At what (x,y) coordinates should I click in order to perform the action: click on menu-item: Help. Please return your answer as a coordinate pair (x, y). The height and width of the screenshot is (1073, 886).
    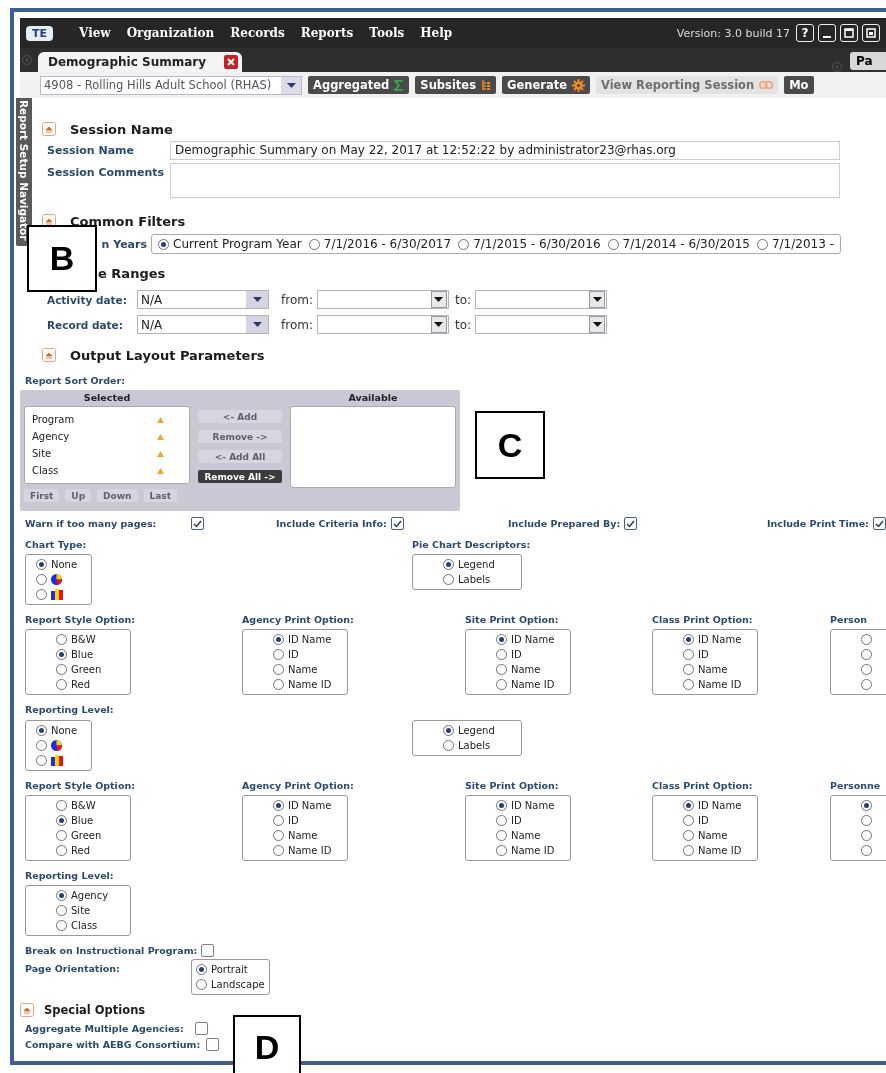
    Looking at the image, I should click on (436, 33).